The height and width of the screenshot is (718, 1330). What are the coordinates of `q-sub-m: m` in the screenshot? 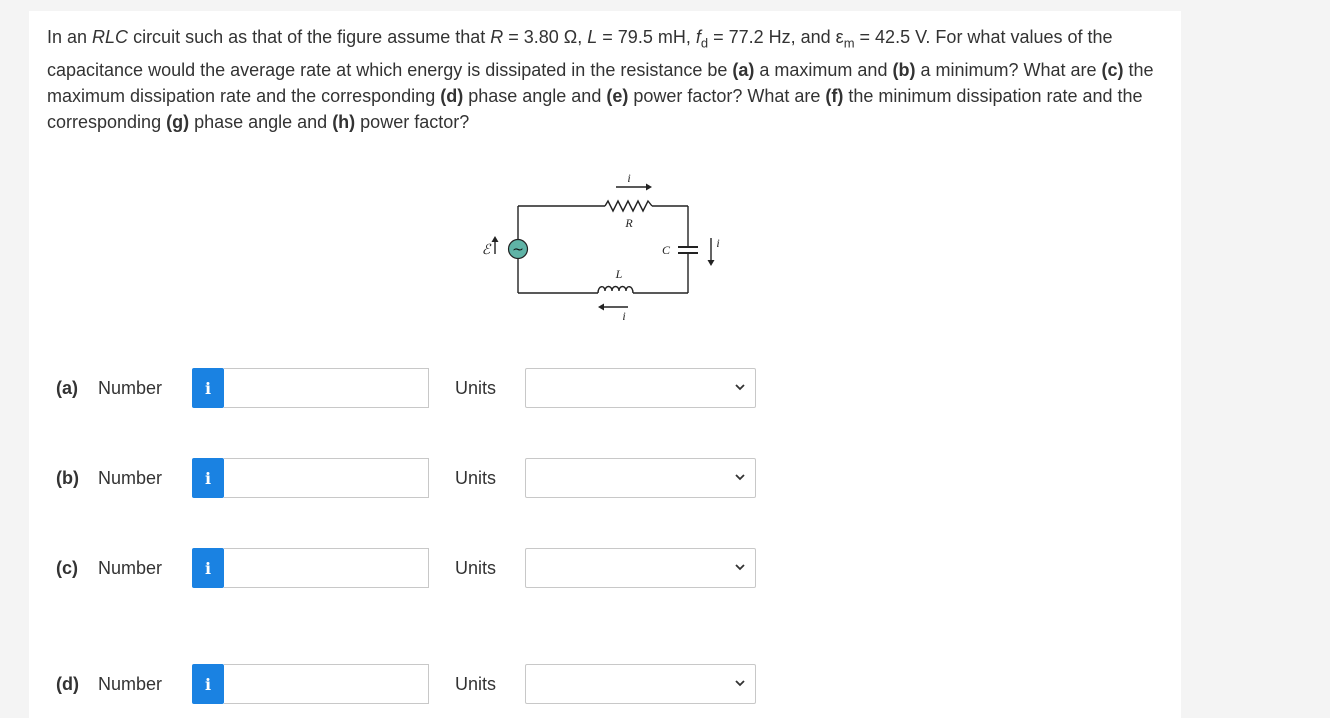 It's located at (849, 43).